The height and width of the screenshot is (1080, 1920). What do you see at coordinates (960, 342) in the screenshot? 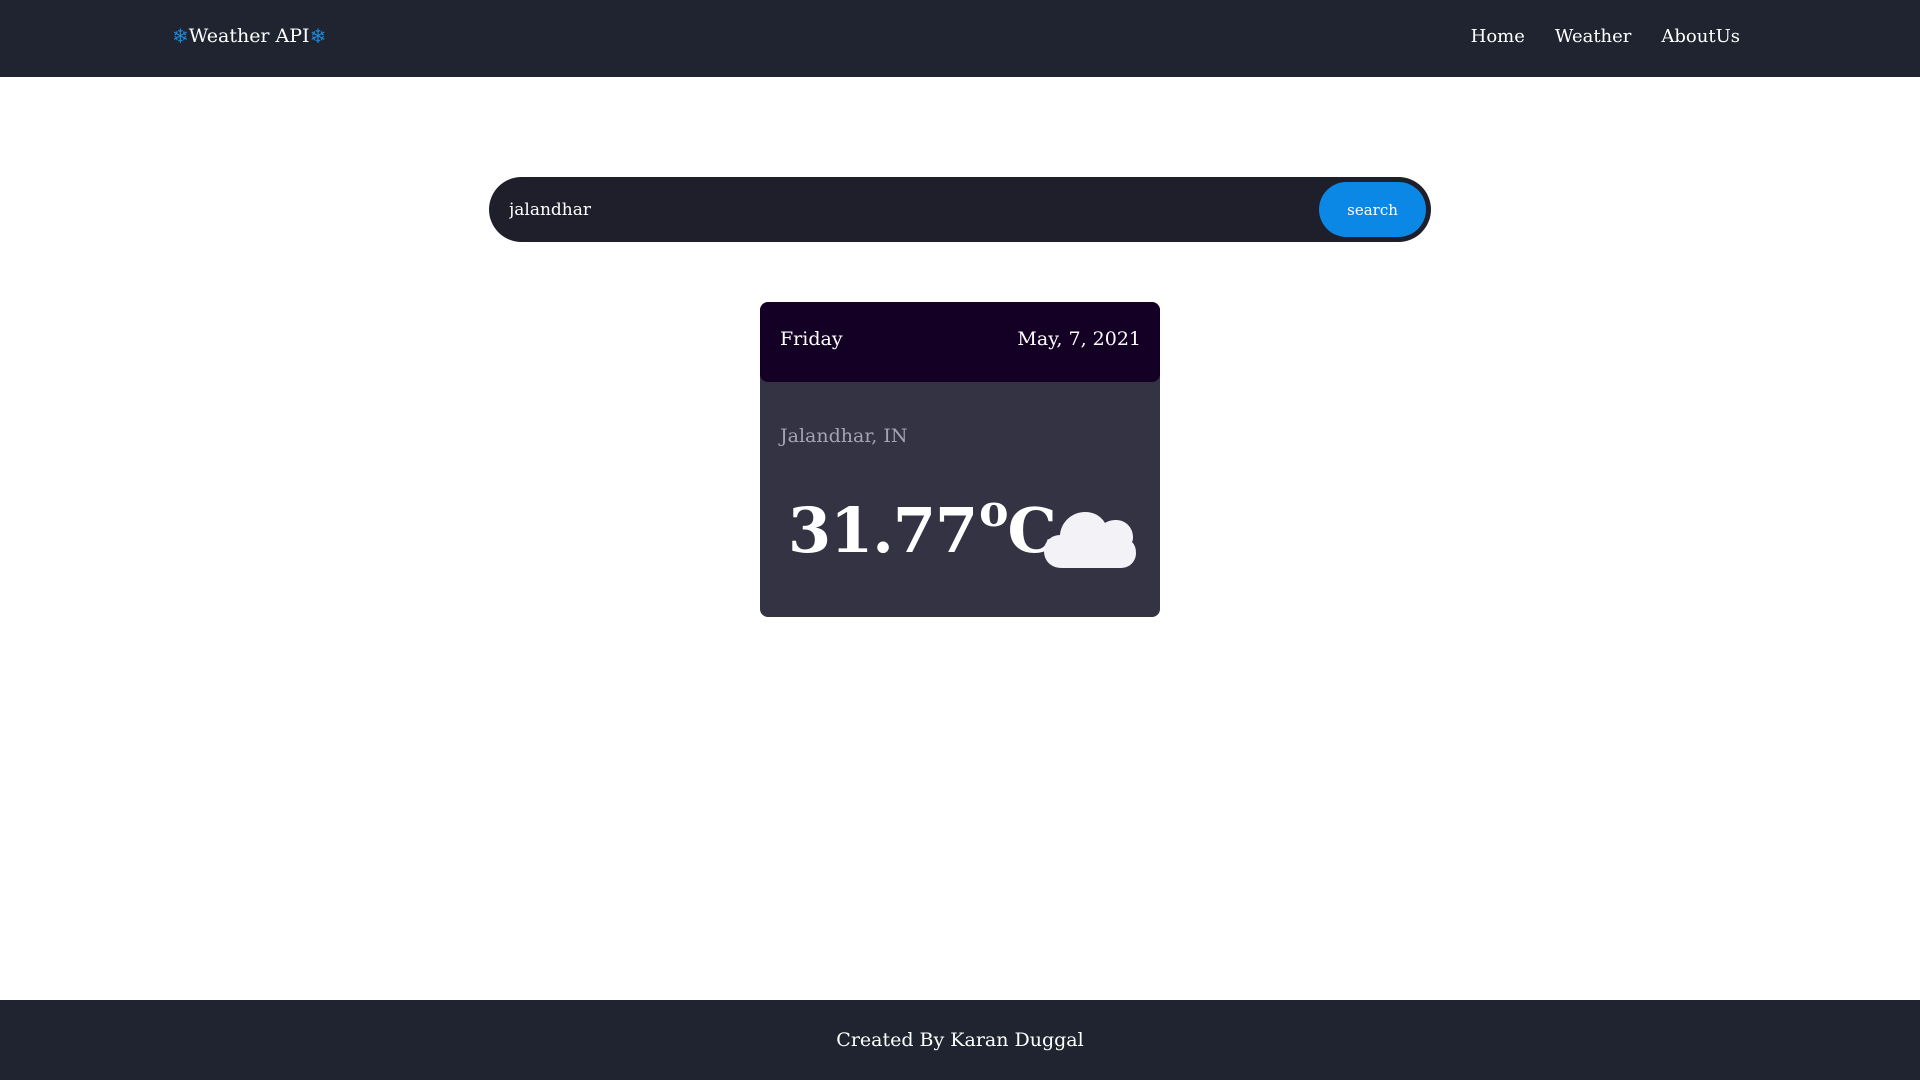
I see `card-header: Friday May, 7, 2021` at bounding box center [960, 342].